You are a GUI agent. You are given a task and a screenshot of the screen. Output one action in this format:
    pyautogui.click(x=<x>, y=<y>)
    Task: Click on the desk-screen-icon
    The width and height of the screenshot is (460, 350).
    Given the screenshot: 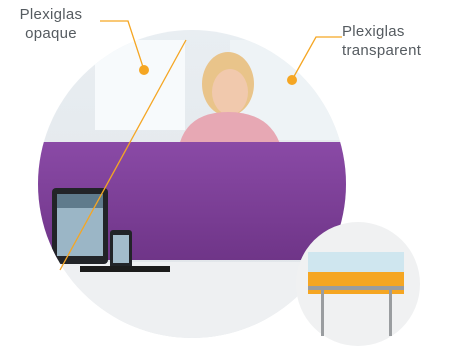 What is the action you would take?
    pyautogui.click(x=358, y=284)
    